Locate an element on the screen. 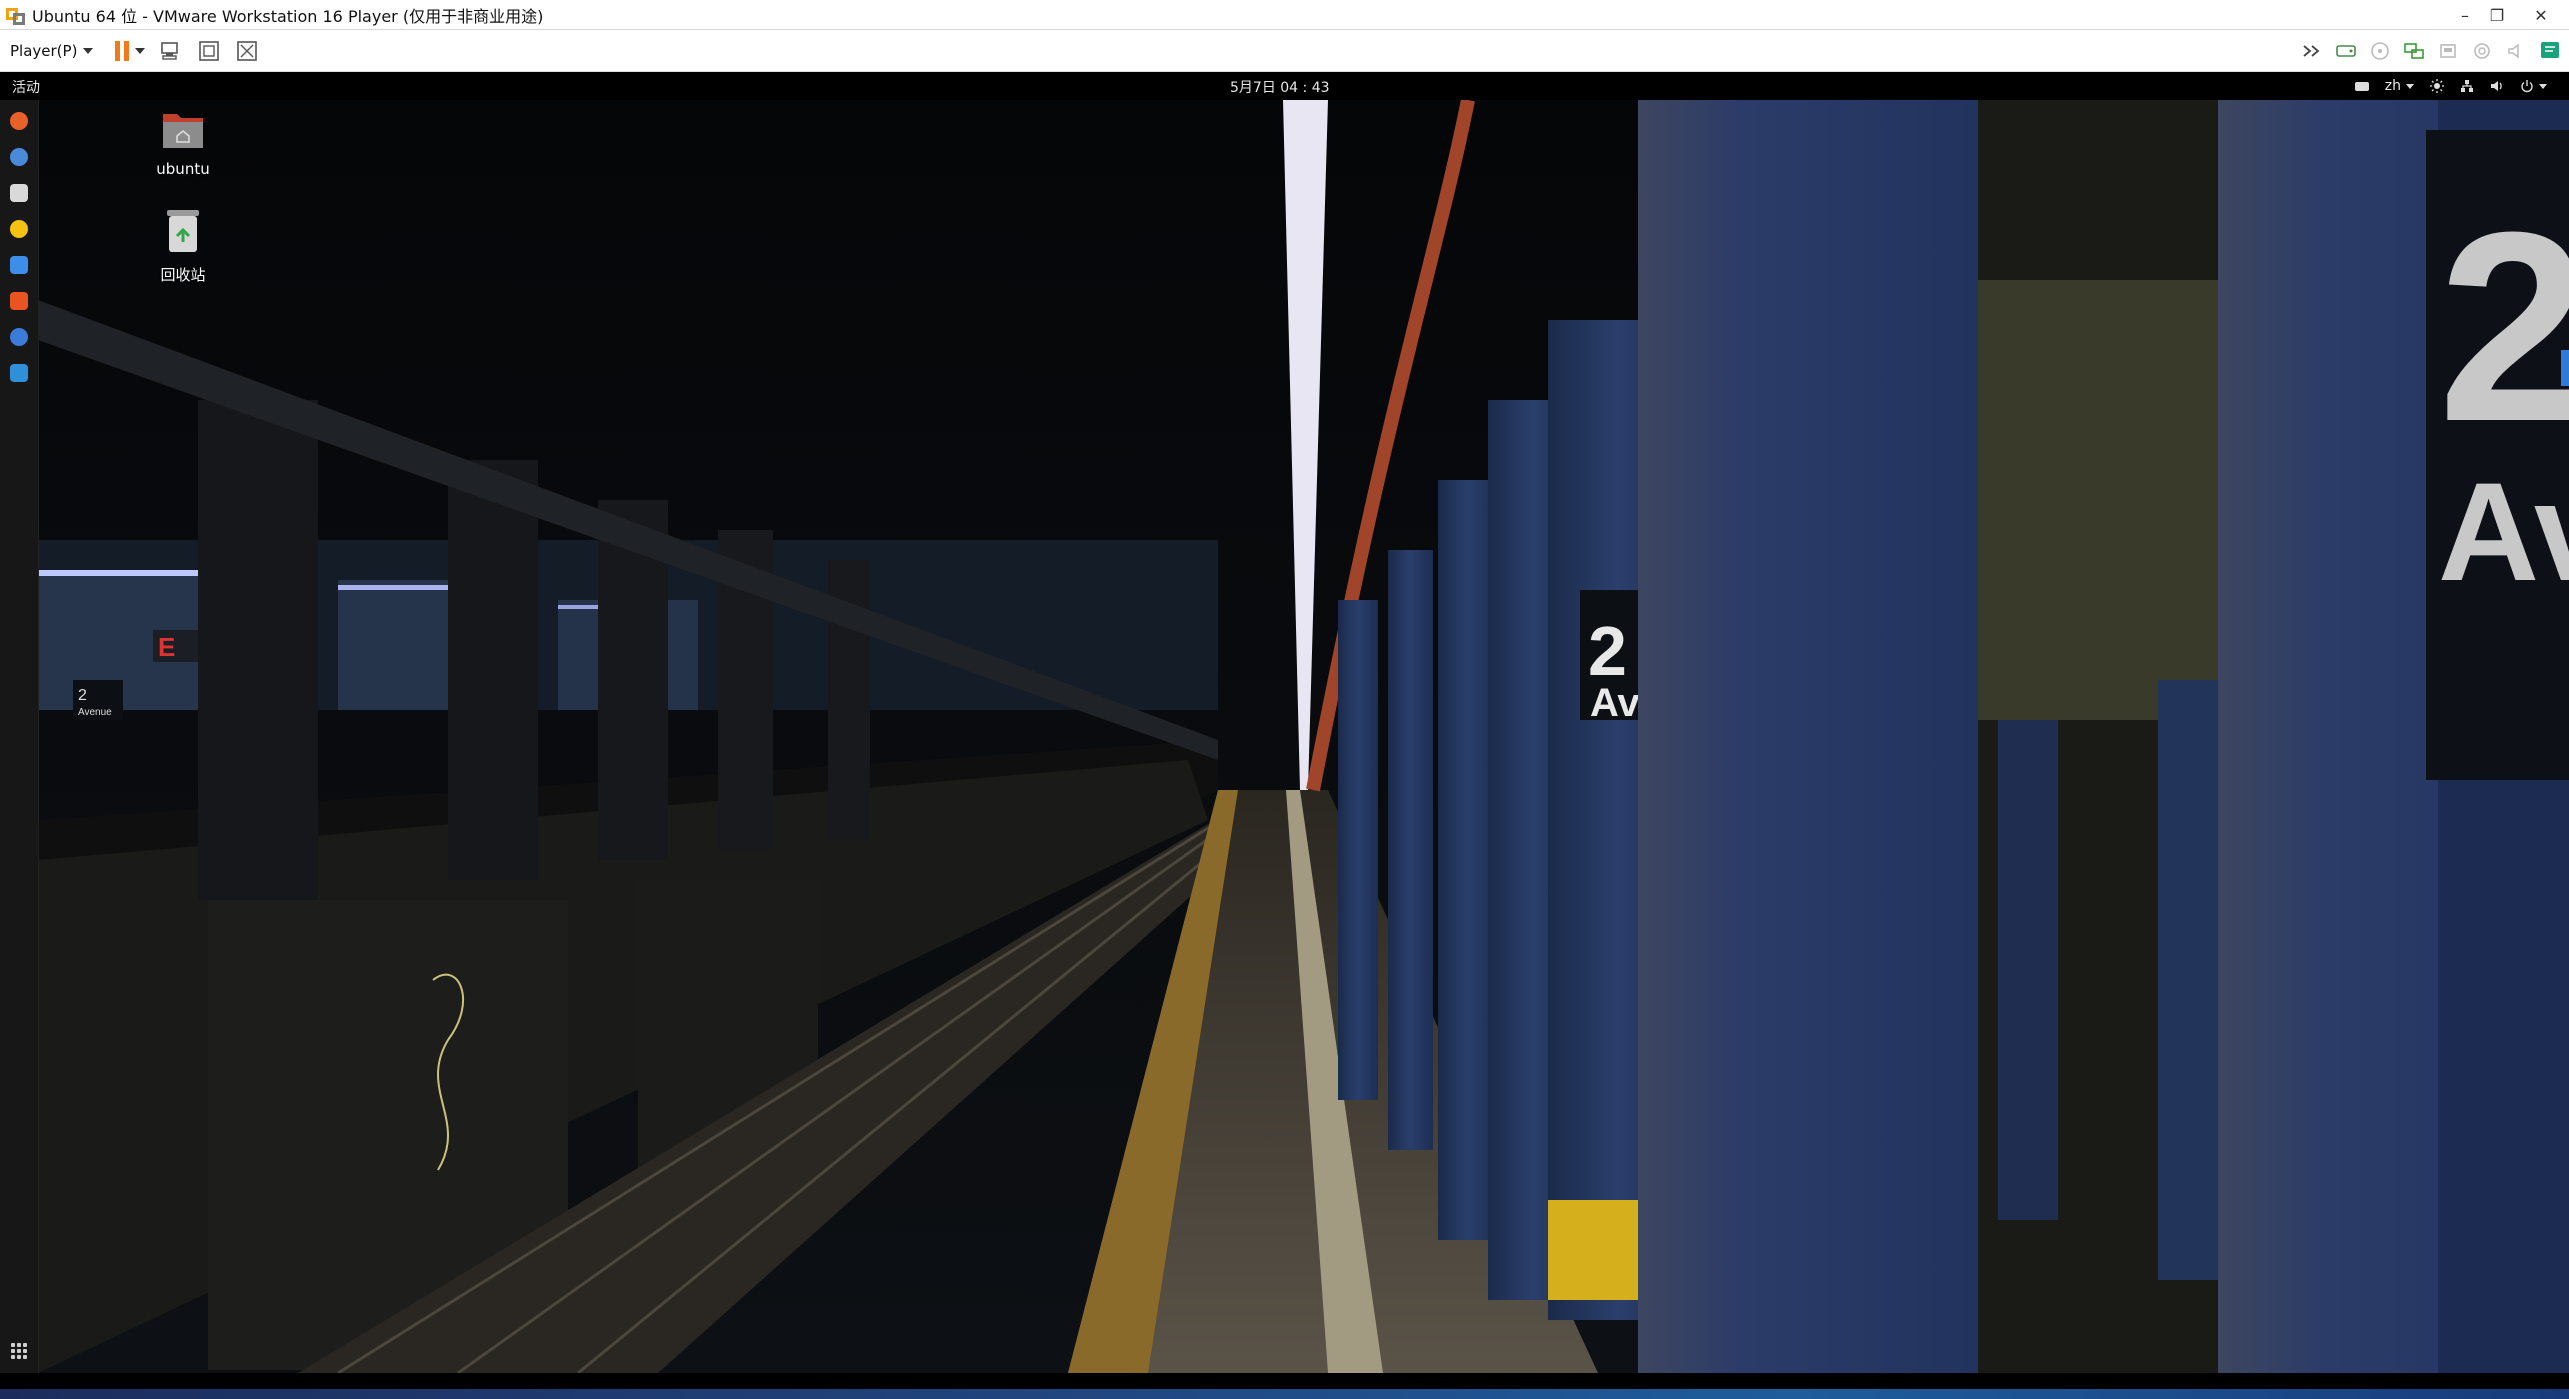  help-icon is located at coordinates (19, 337).